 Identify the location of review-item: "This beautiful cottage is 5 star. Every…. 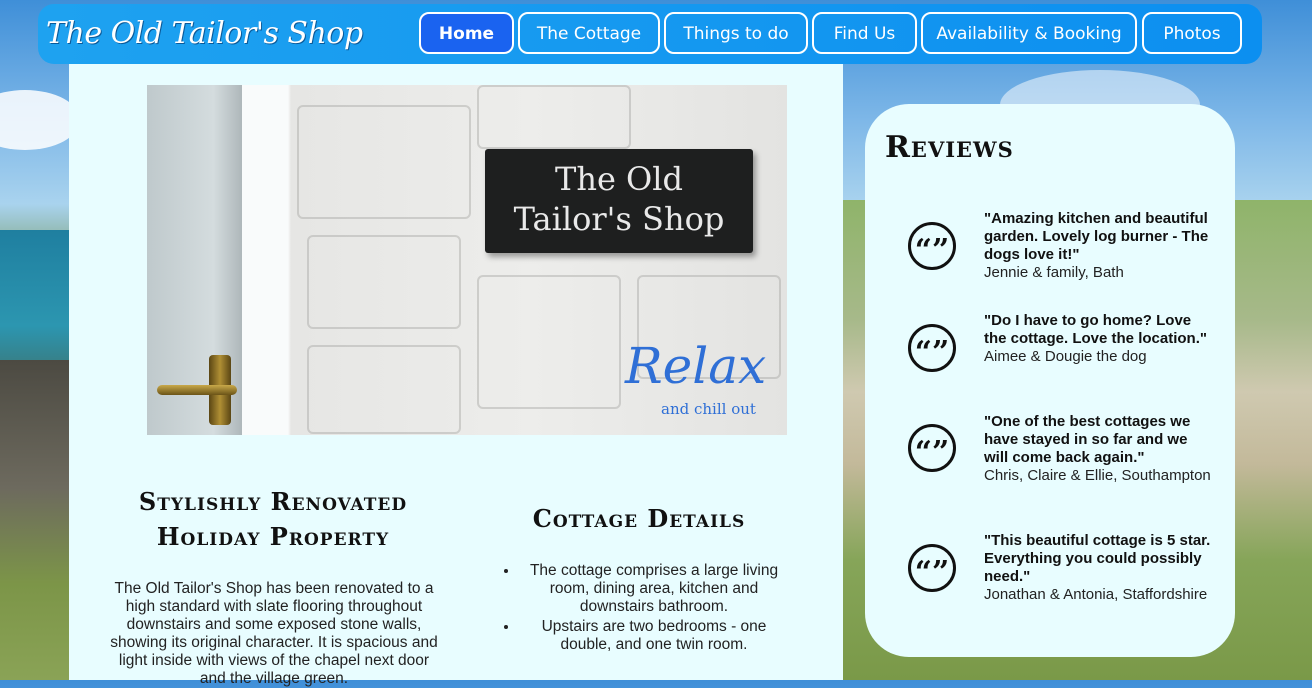
(1099, 568).